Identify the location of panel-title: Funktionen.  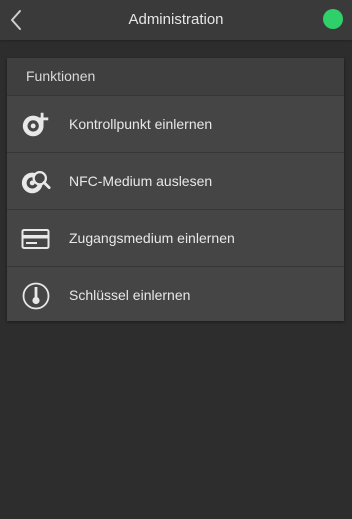
(175, 77).